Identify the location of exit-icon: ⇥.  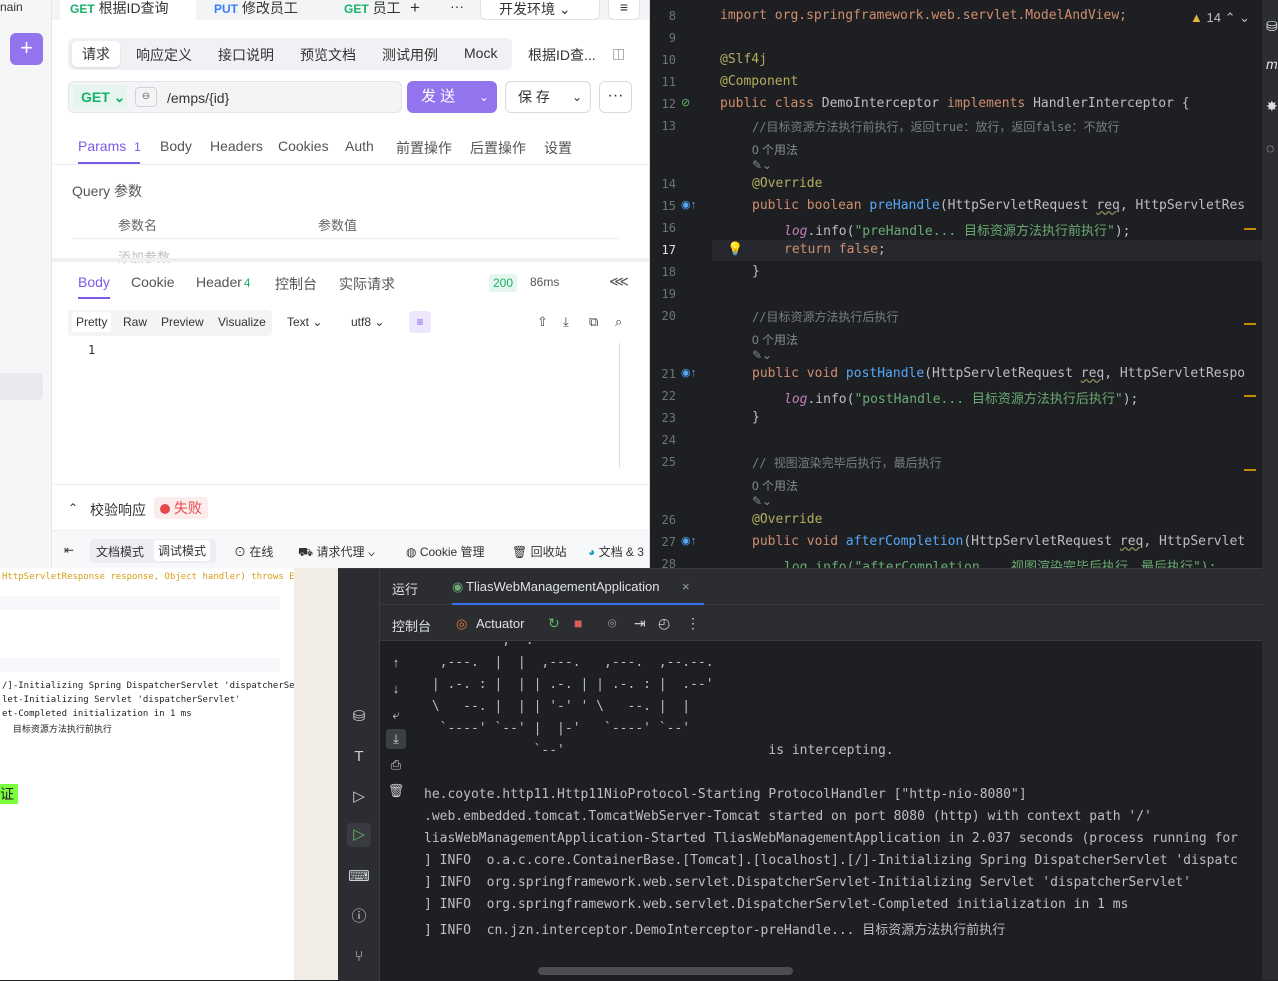
(640, 623).